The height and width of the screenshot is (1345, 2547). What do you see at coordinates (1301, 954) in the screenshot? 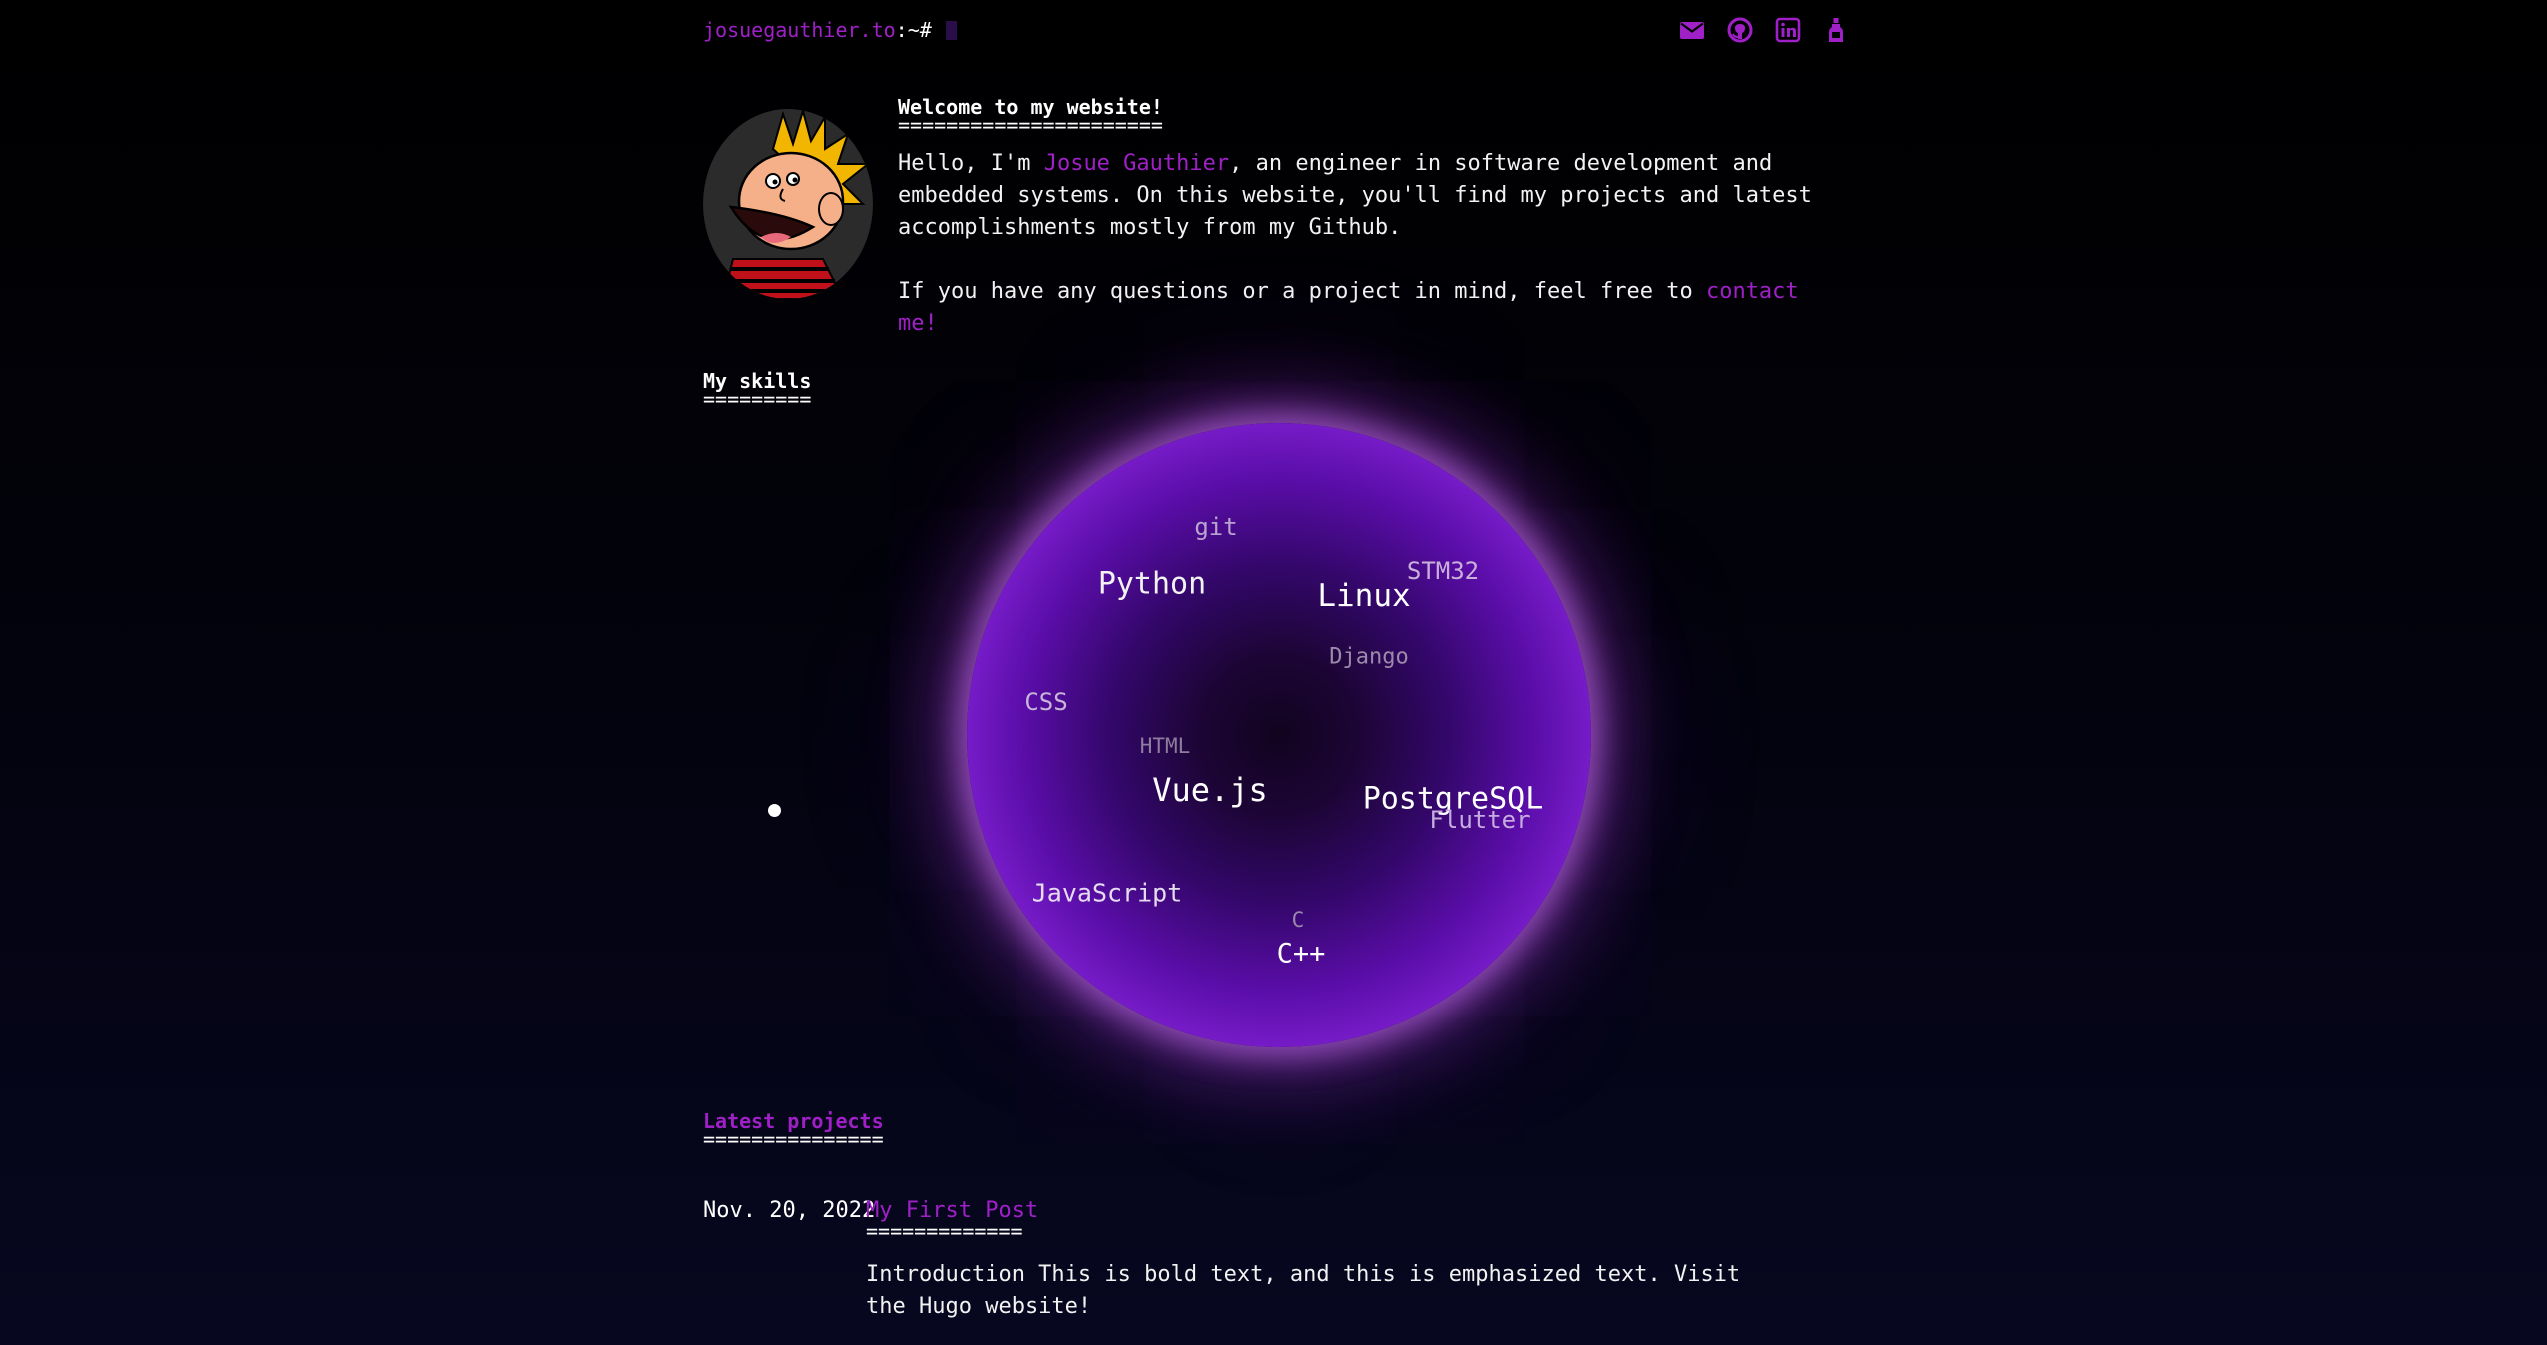
I see `skill-tag-c: C++` at bounding box center [1301, 954].